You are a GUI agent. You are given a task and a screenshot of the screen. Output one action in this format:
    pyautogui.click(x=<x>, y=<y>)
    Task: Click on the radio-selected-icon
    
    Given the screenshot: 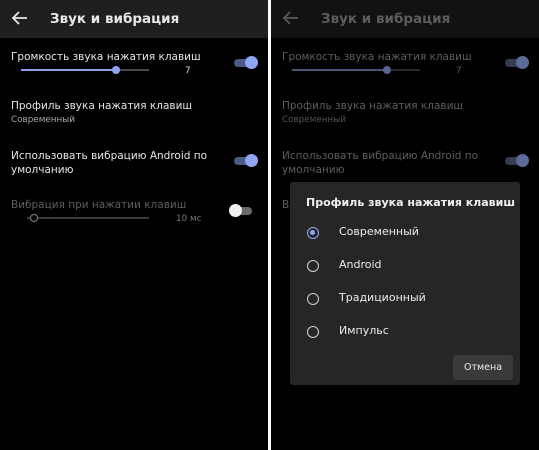 What is the action you would take?
    pyautogui.click(x=313, y=233)
    